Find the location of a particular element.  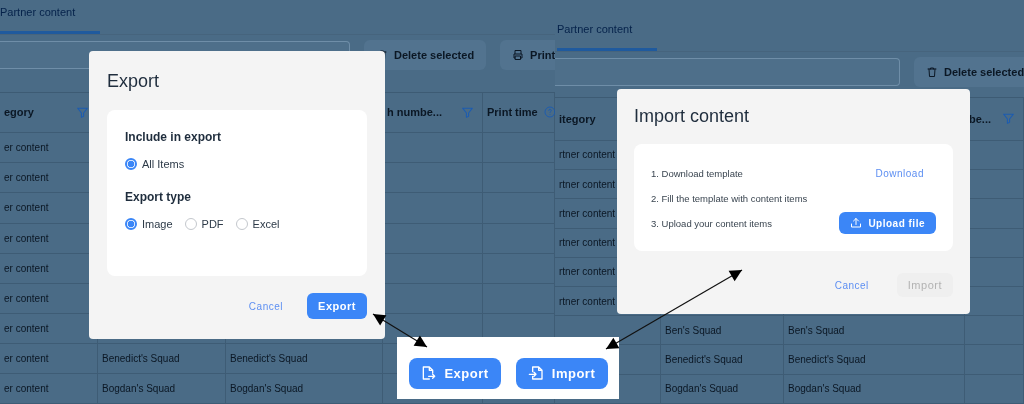

search-field is located at coordinates (727, 71).